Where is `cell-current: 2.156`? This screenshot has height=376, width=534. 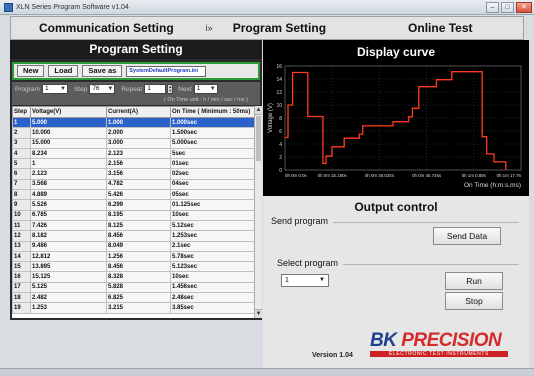 cell-current: 2.156 is located at coordinates (138, 164).